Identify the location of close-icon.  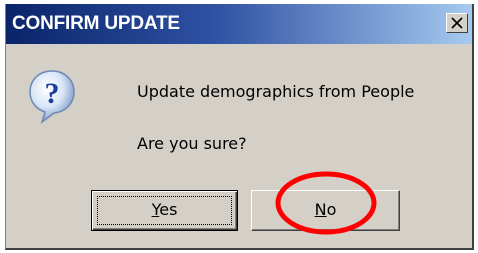
(457, 23).